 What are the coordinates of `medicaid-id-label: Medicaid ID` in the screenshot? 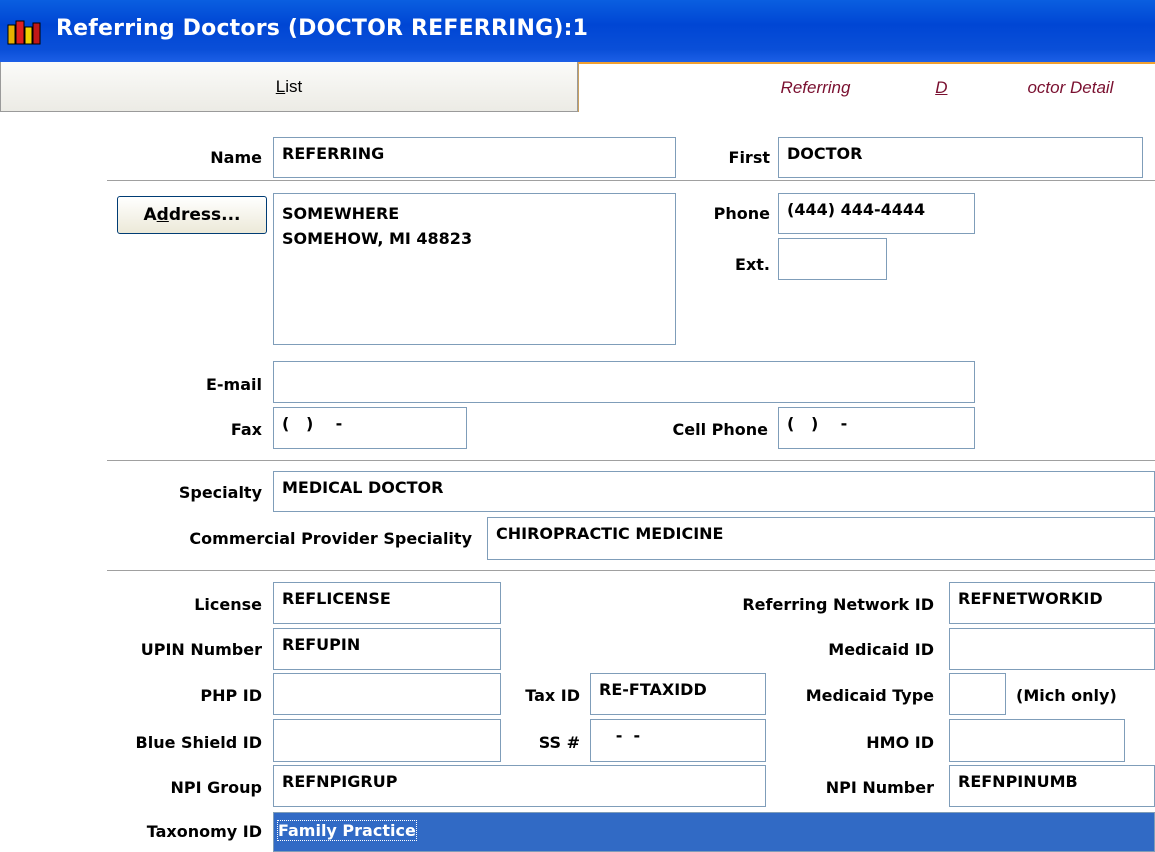 It's located at (881, 649).